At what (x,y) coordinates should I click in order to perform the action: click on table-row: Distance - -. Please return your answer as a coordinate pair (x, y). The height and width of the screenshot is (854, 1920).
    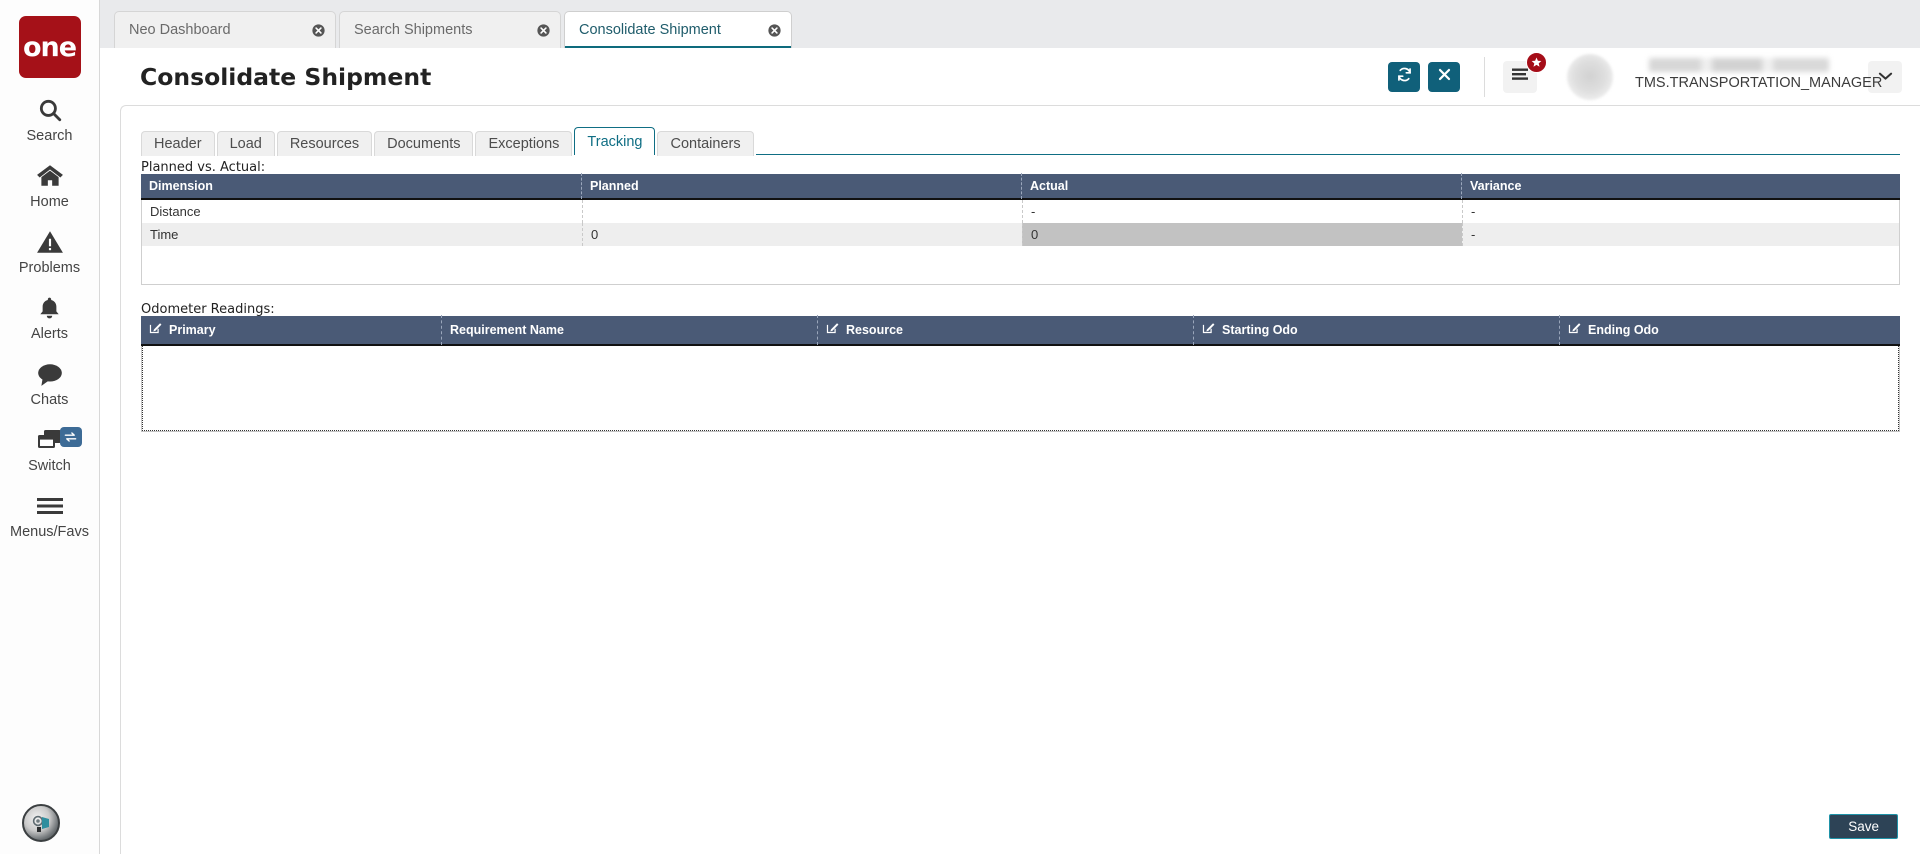
    Looking at the image, I should click on (1020, 211).